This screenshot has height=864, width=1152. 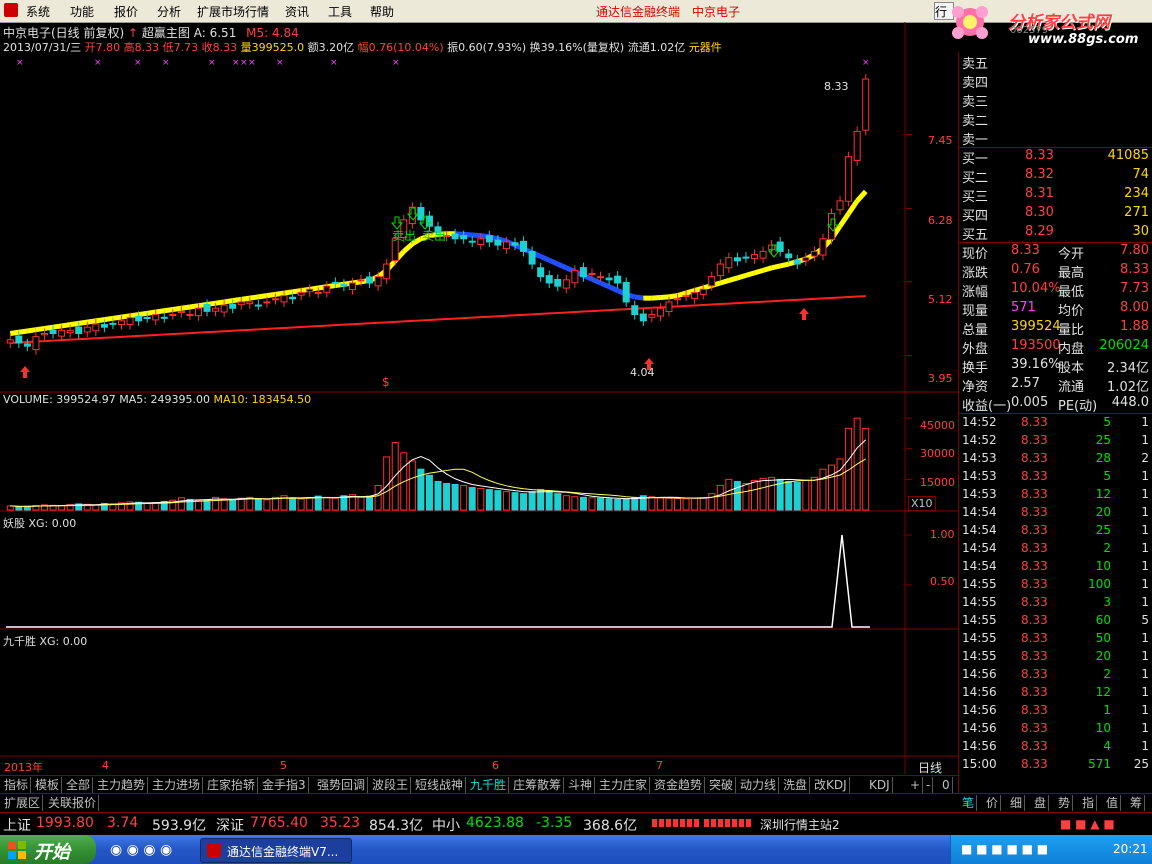 I want to click on right-panel-tab: 盘, so click(x=1041, y=803).